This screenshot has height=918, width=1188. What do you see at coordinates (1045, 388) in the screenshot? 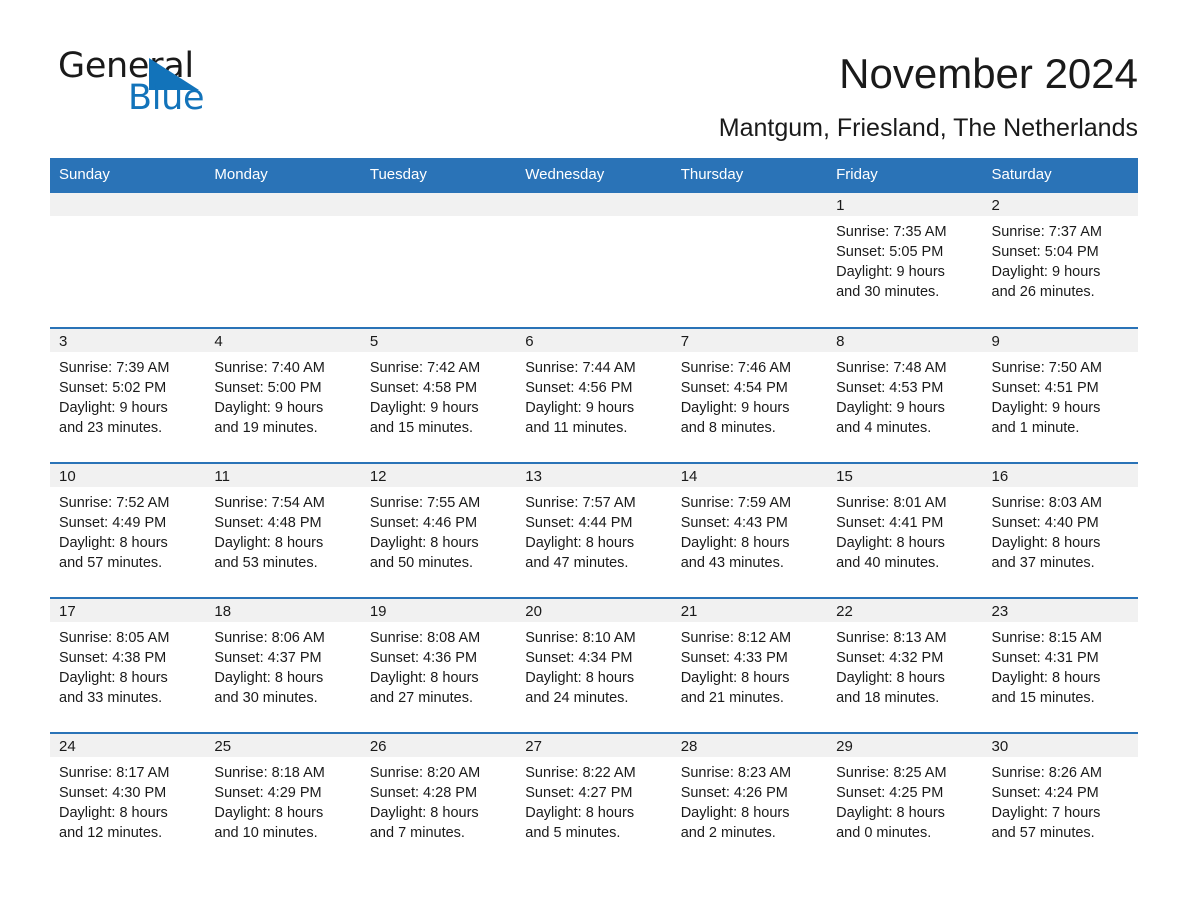
I see `day-detail-line: Sunset: 4:51 PM` at bounding box center [1045, 388].